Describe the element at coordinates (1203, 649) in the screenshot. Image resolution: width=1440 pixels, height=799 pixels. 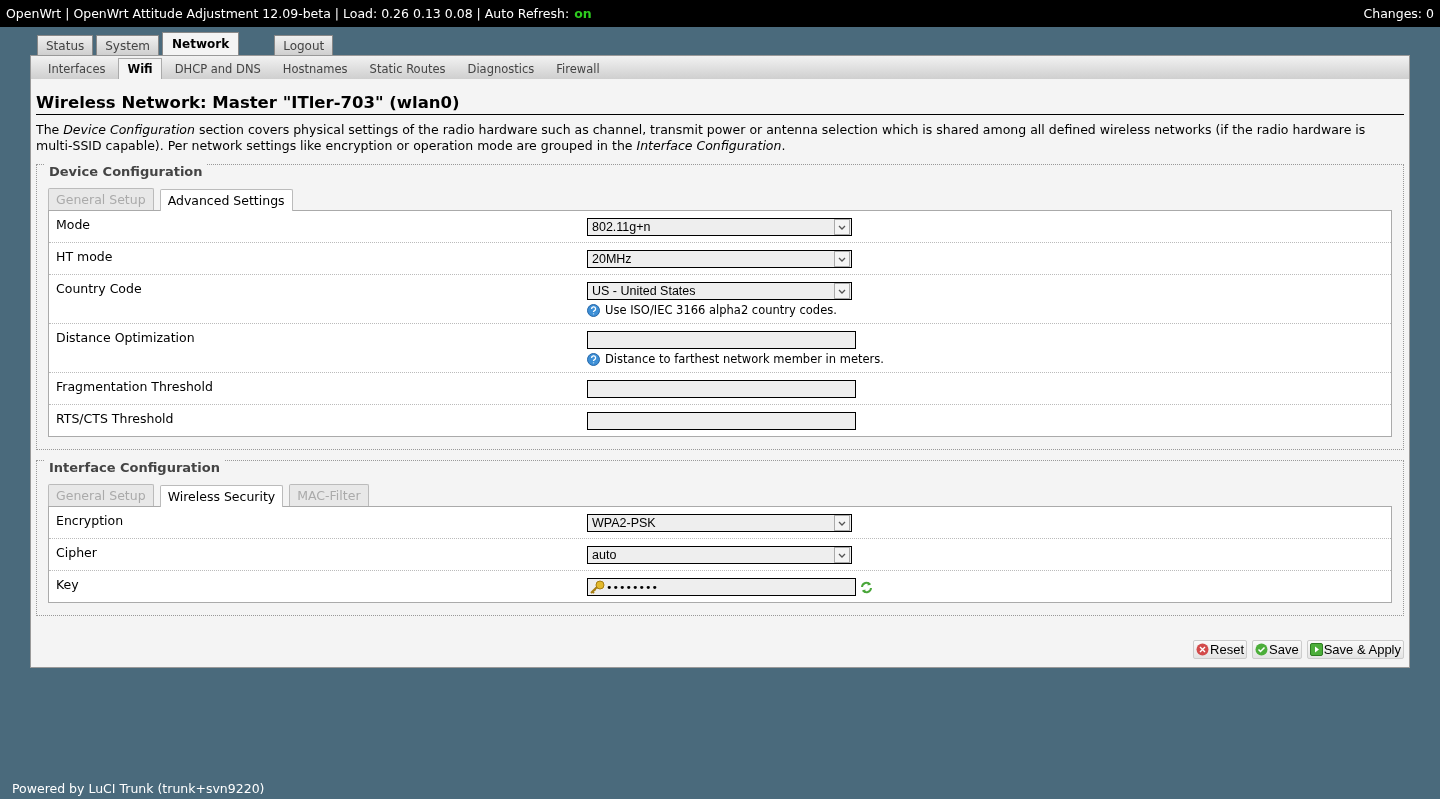
I see `close-icon` at that location.